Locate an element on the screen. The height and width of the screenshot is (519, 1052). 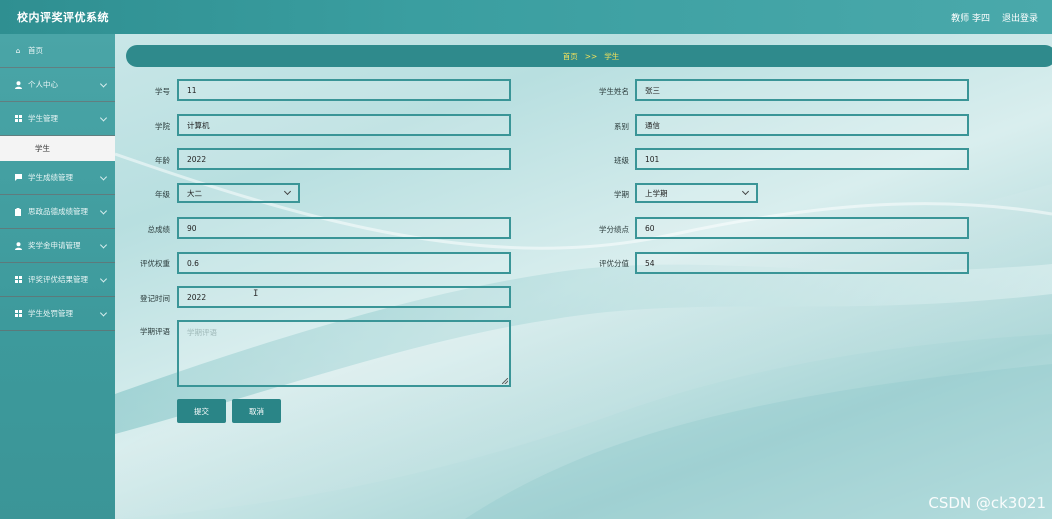
sidebar-item-label: 学生成绩管理 is located at coordinates (50, 177).